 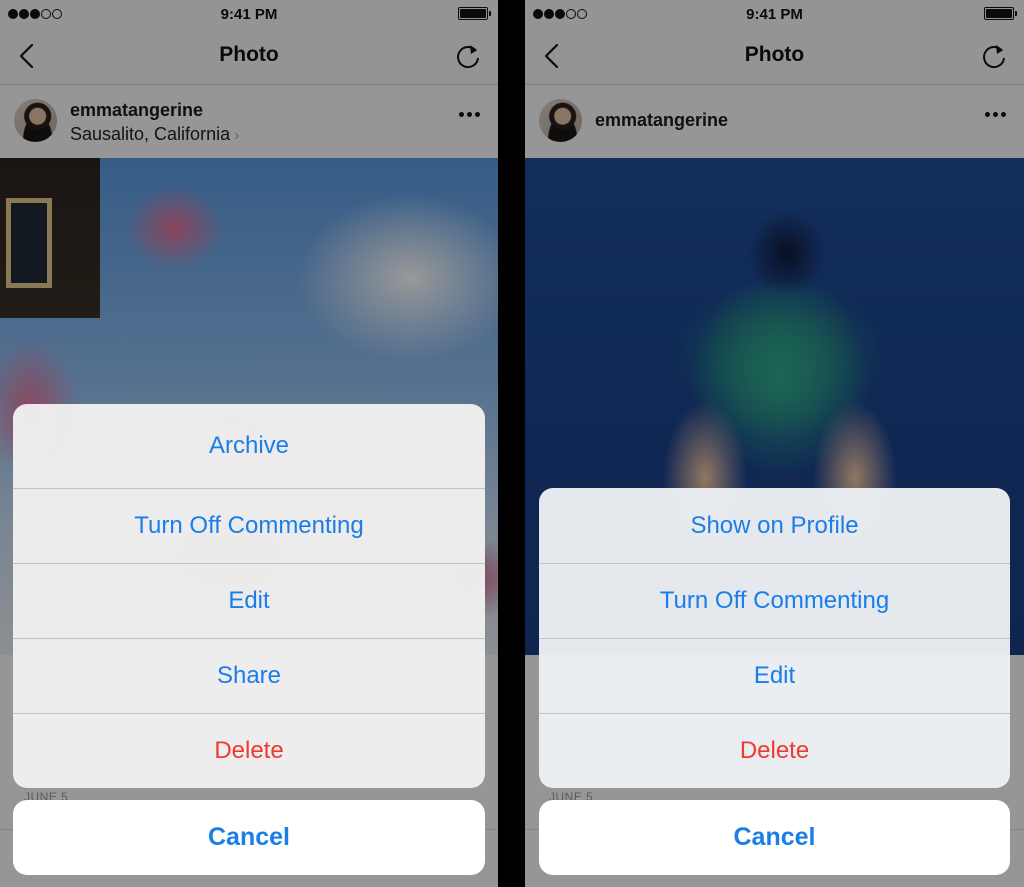 I want to click on archive-button: Archive, so click(x=249, y=446).